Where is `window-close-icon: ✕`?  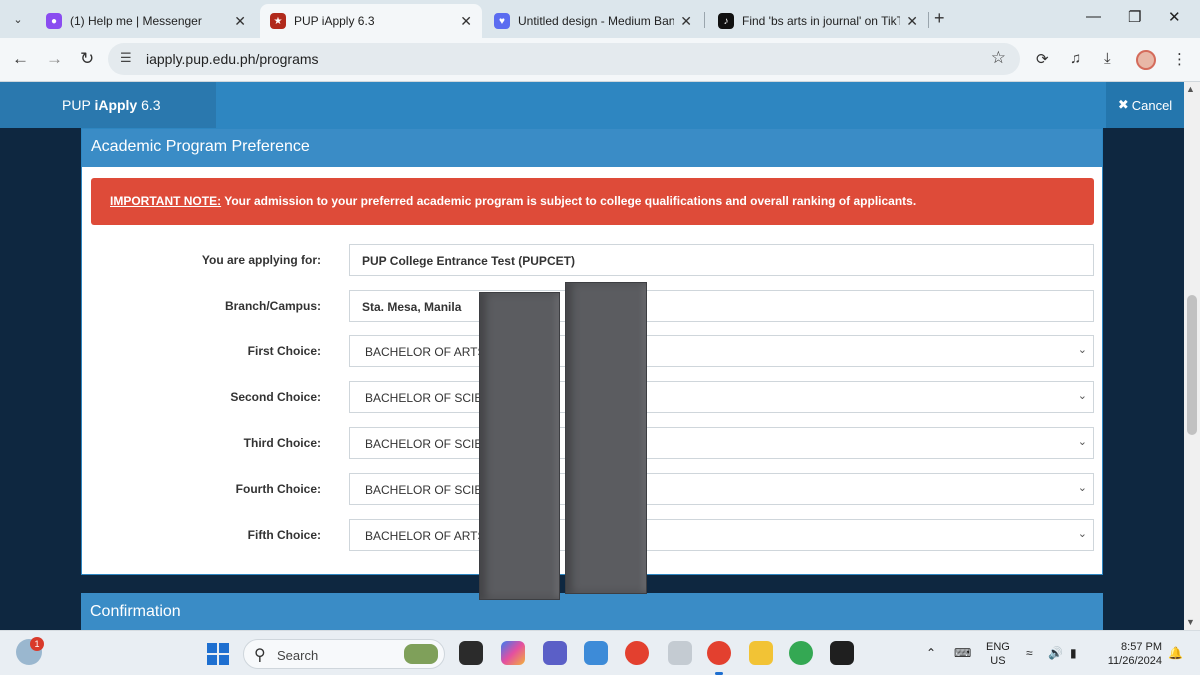 window-close-icon: ✕ is located at coordinates (1174, 17).